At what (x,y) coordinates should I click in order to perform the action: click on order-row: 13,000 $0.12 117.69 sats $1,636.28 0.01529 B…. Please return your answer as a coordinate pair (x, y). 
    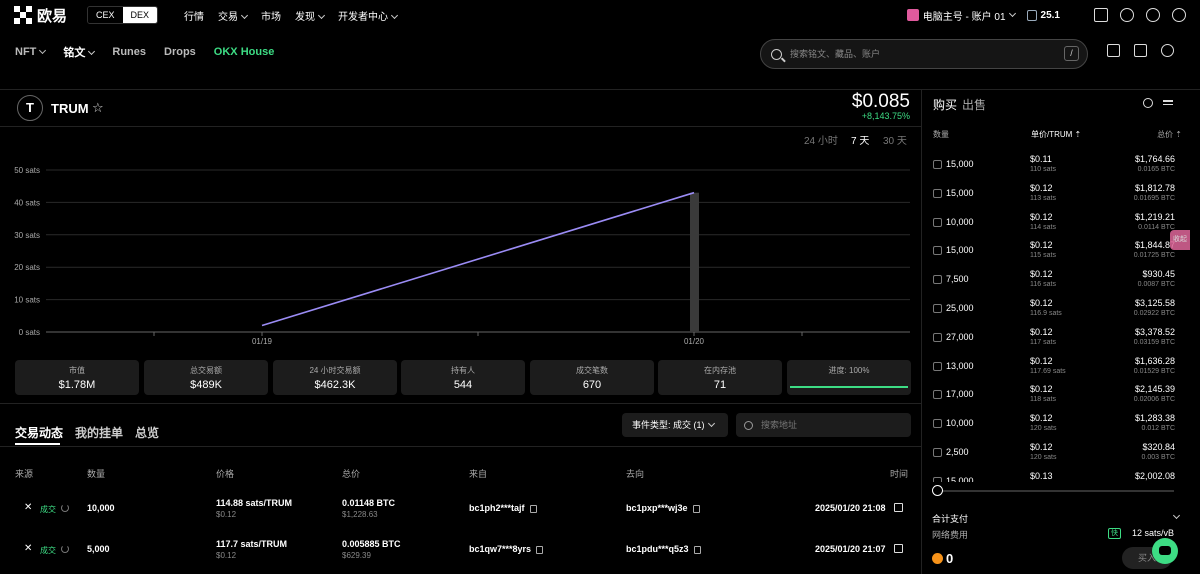
    Looking at the image, I should click on (1053, 366).